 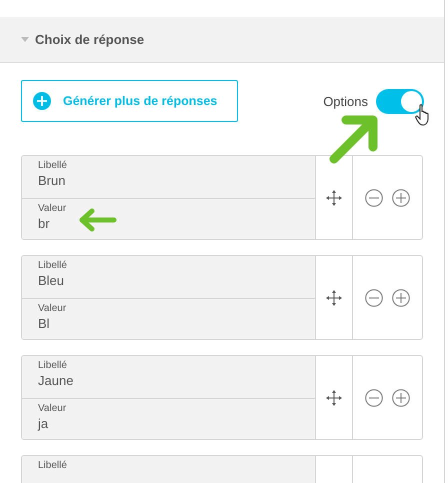 I want to click on section-header: Choix de réponse, so click(x=222, y=40).